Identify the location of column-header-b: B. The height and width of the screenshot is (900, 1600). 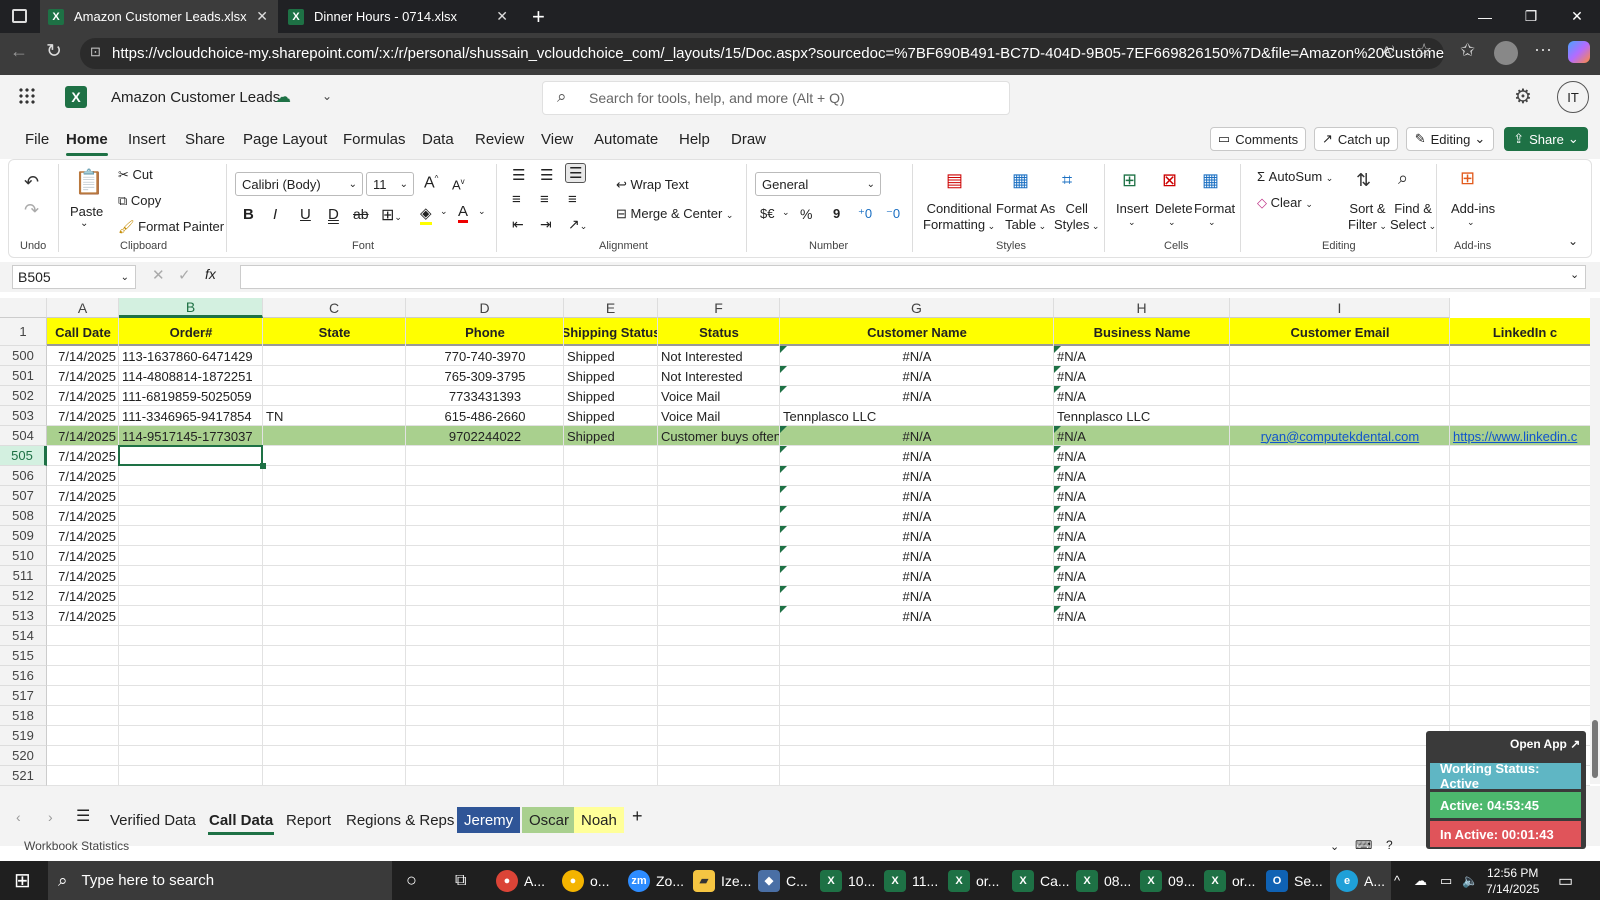
(191, 308).